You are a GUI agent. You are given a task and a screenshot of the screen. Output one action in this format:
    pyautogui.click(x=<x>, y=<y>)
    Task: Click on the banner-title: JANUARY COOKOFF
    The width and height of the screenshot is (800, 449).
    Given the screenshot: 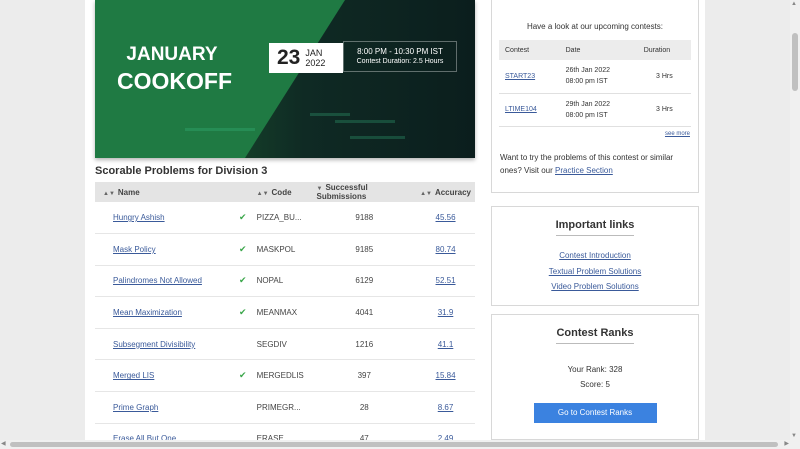 What is the action you would take?
    pyautogui.click(x=174, y=68)
    